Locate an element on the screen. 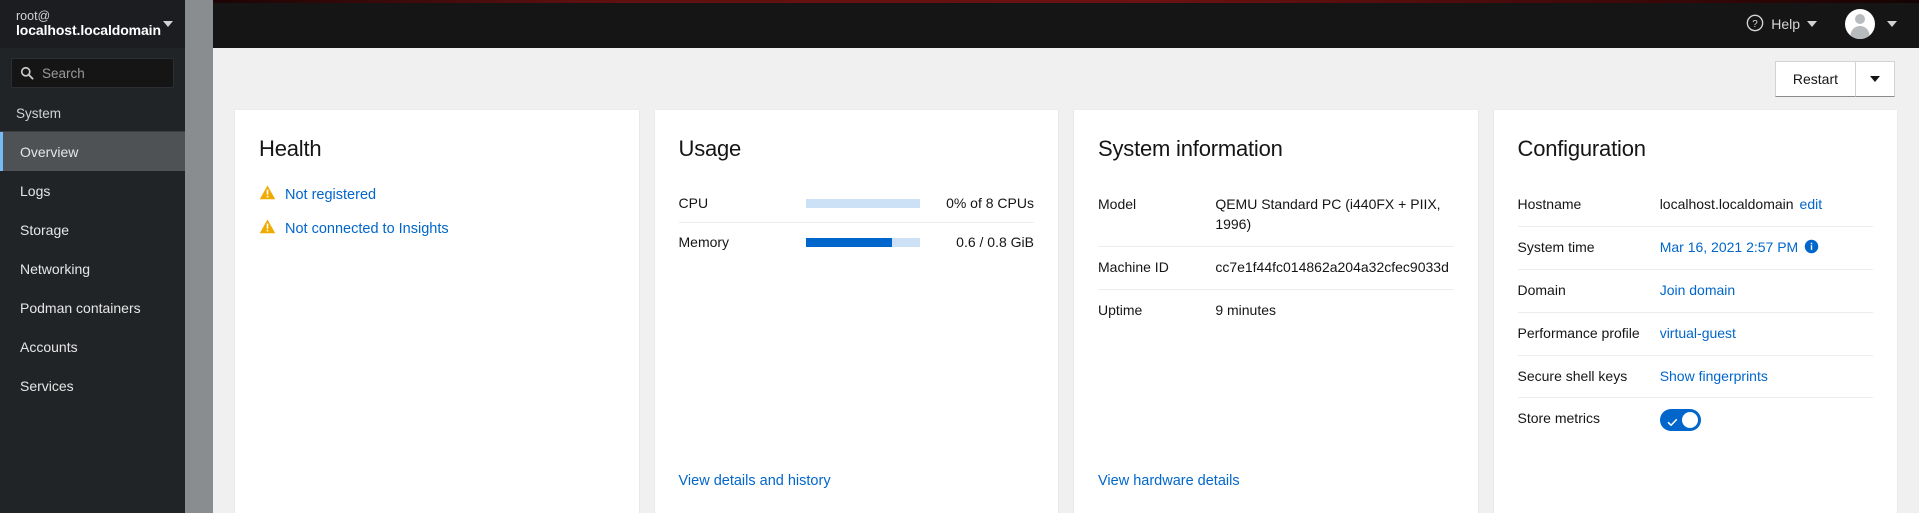  usage-row-cpu: CPU 0% of 8 CPUs is located at coordinates (857, 203).